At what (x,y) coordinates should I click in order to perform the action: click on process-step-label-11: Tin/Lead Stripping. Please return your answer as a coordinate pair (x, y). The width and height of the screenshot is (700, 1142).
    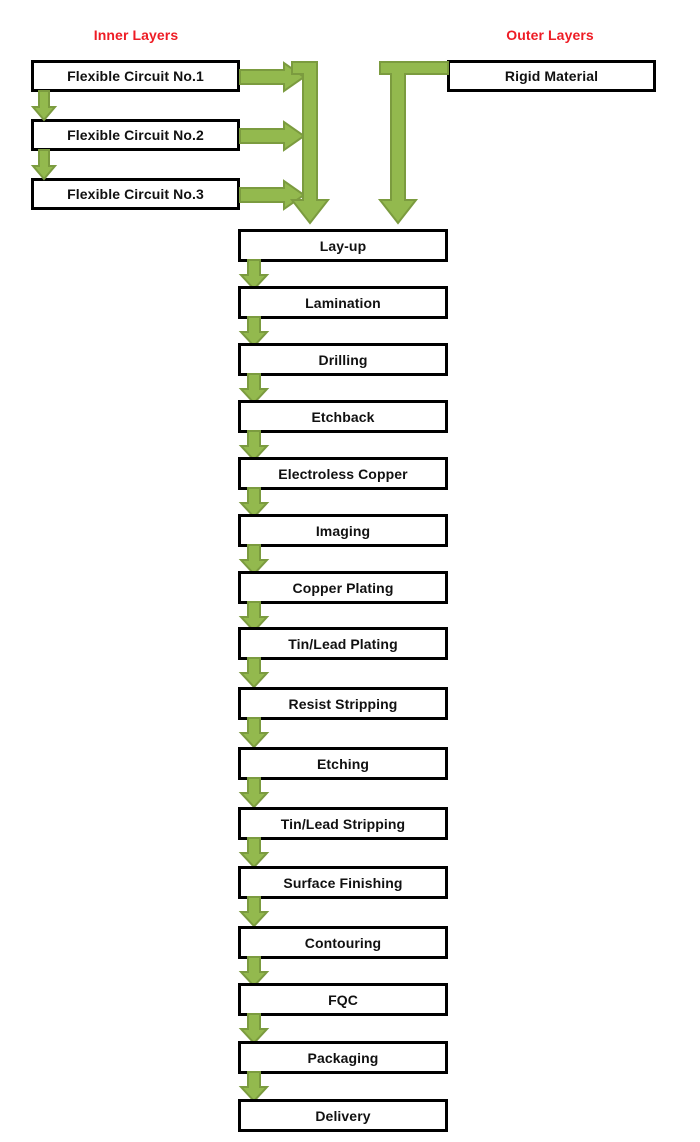
    Looking at the image, I should click on (343, 823).